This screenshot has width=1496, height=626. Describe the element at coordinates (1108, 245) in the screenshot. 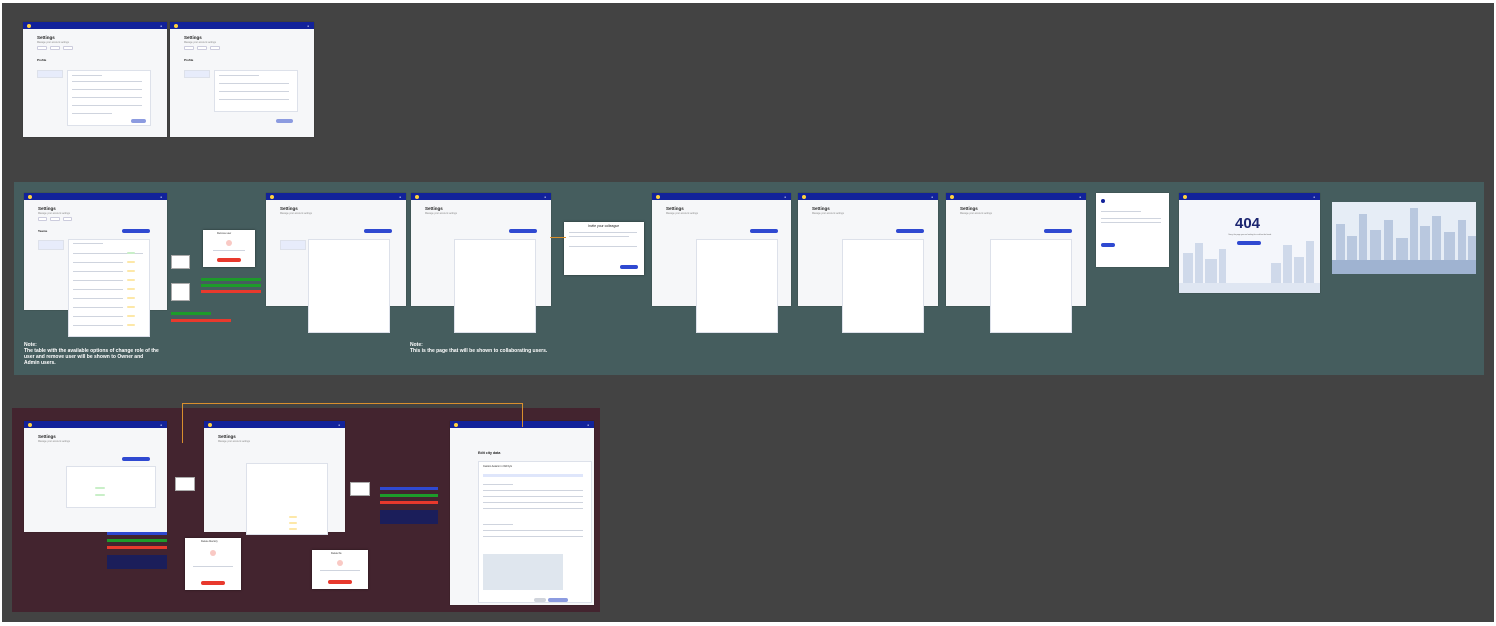

I see `accept-invite-button` at that location.